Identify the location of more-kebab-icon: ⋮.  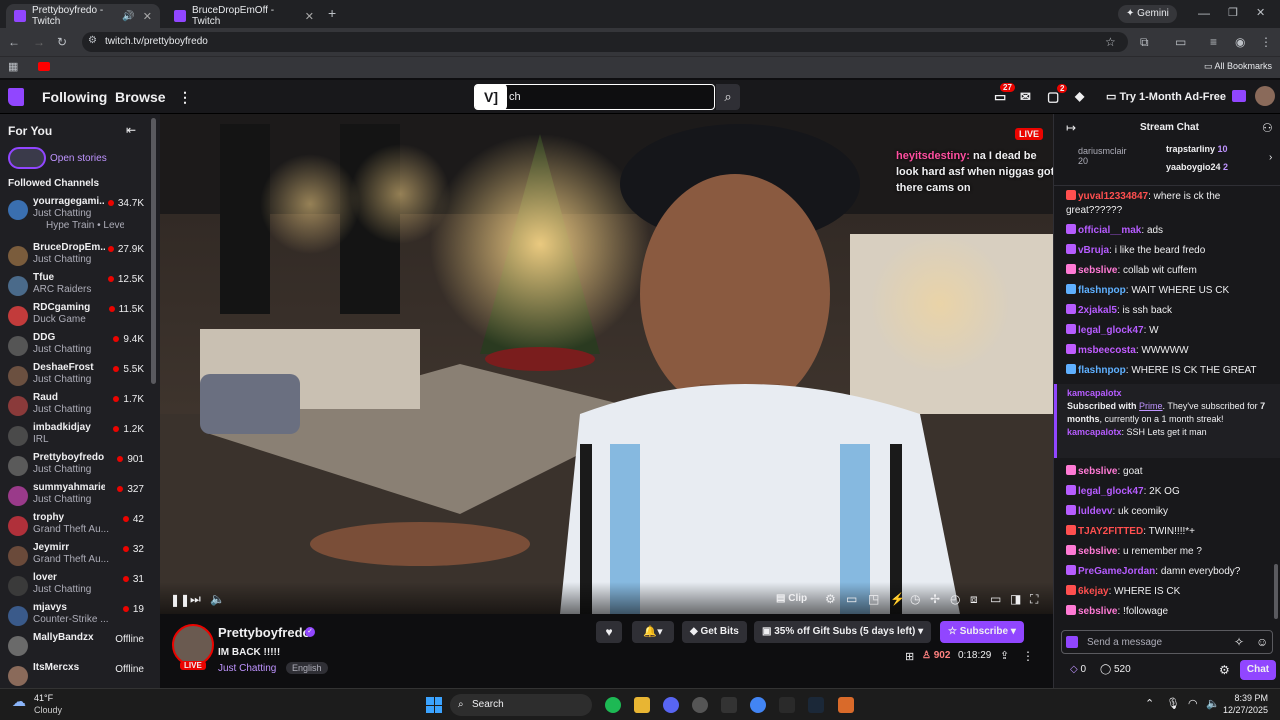
(185, 97).